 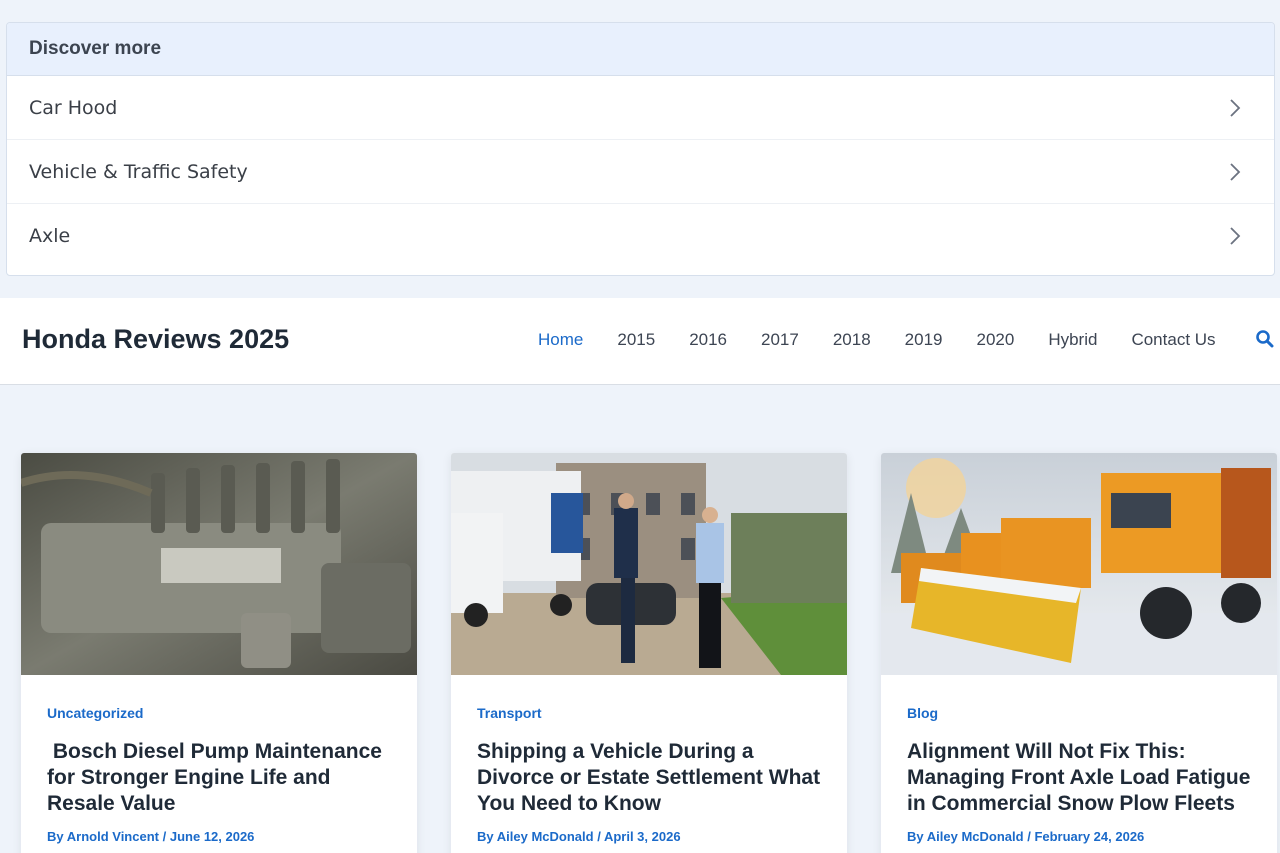 I want to click on discover-item-label: Axle, so click(x=50, y=236).